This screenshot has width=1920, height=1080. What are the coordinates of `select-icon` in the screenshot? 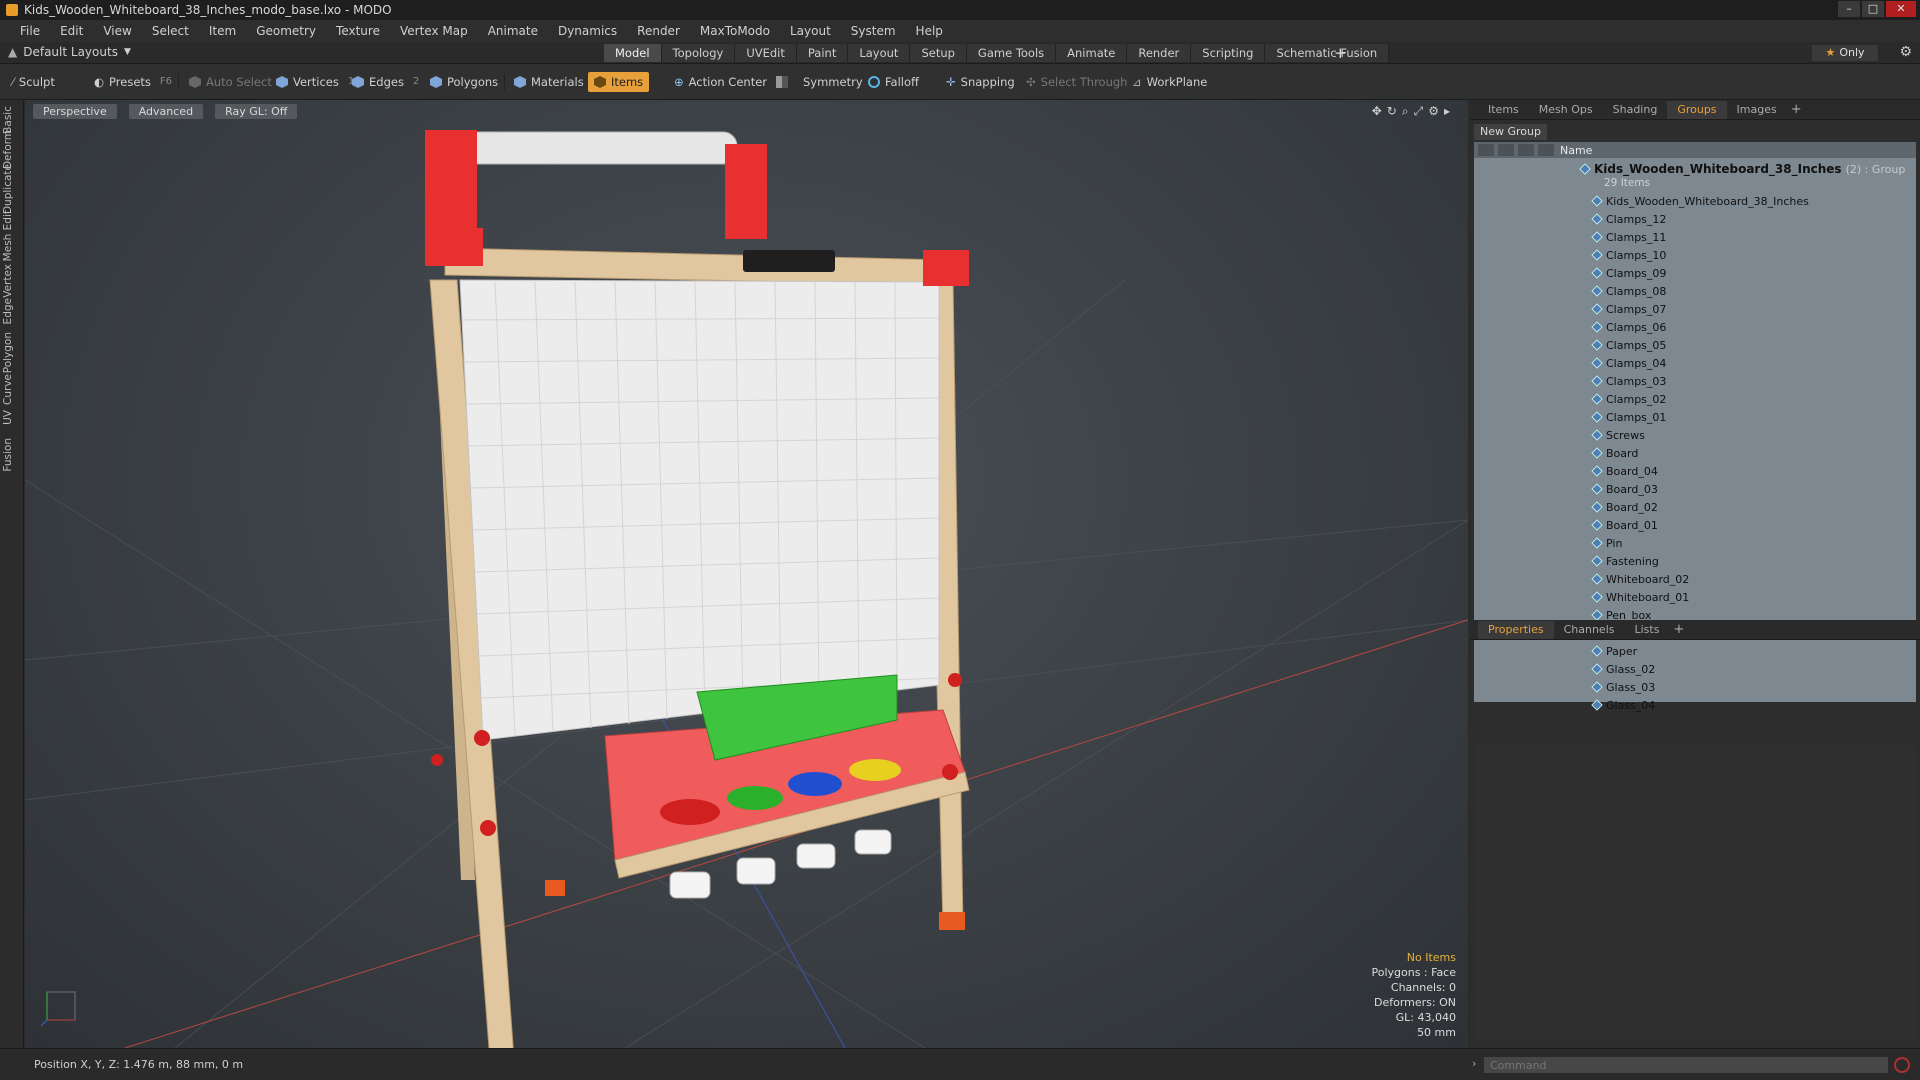 It's located at (1546, 150).